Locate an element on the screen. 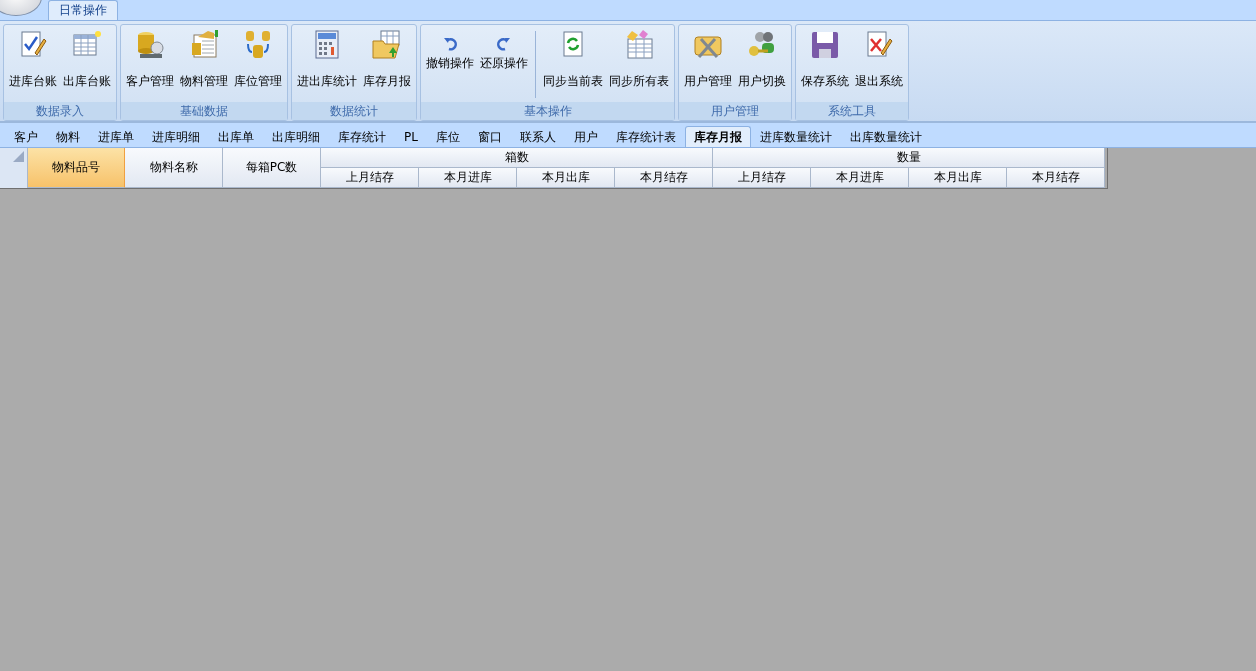 The width and height of the screenshot is (1256, 671). ribbon-button: 撤销操作 is located at coordinates (450, 64).